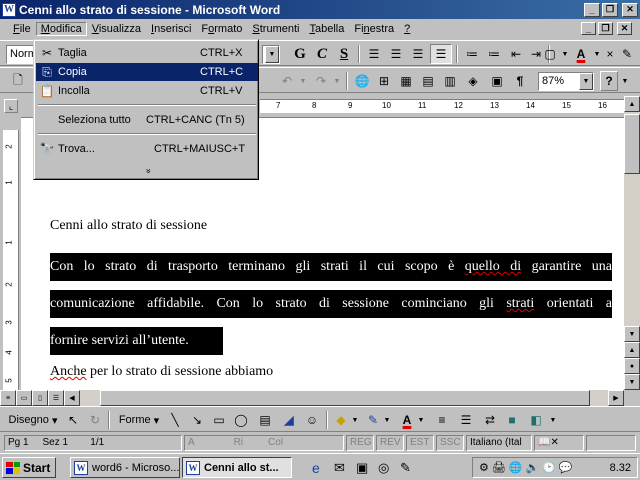  I want to click on insert-table-icon: ▦, so click(406, 81).